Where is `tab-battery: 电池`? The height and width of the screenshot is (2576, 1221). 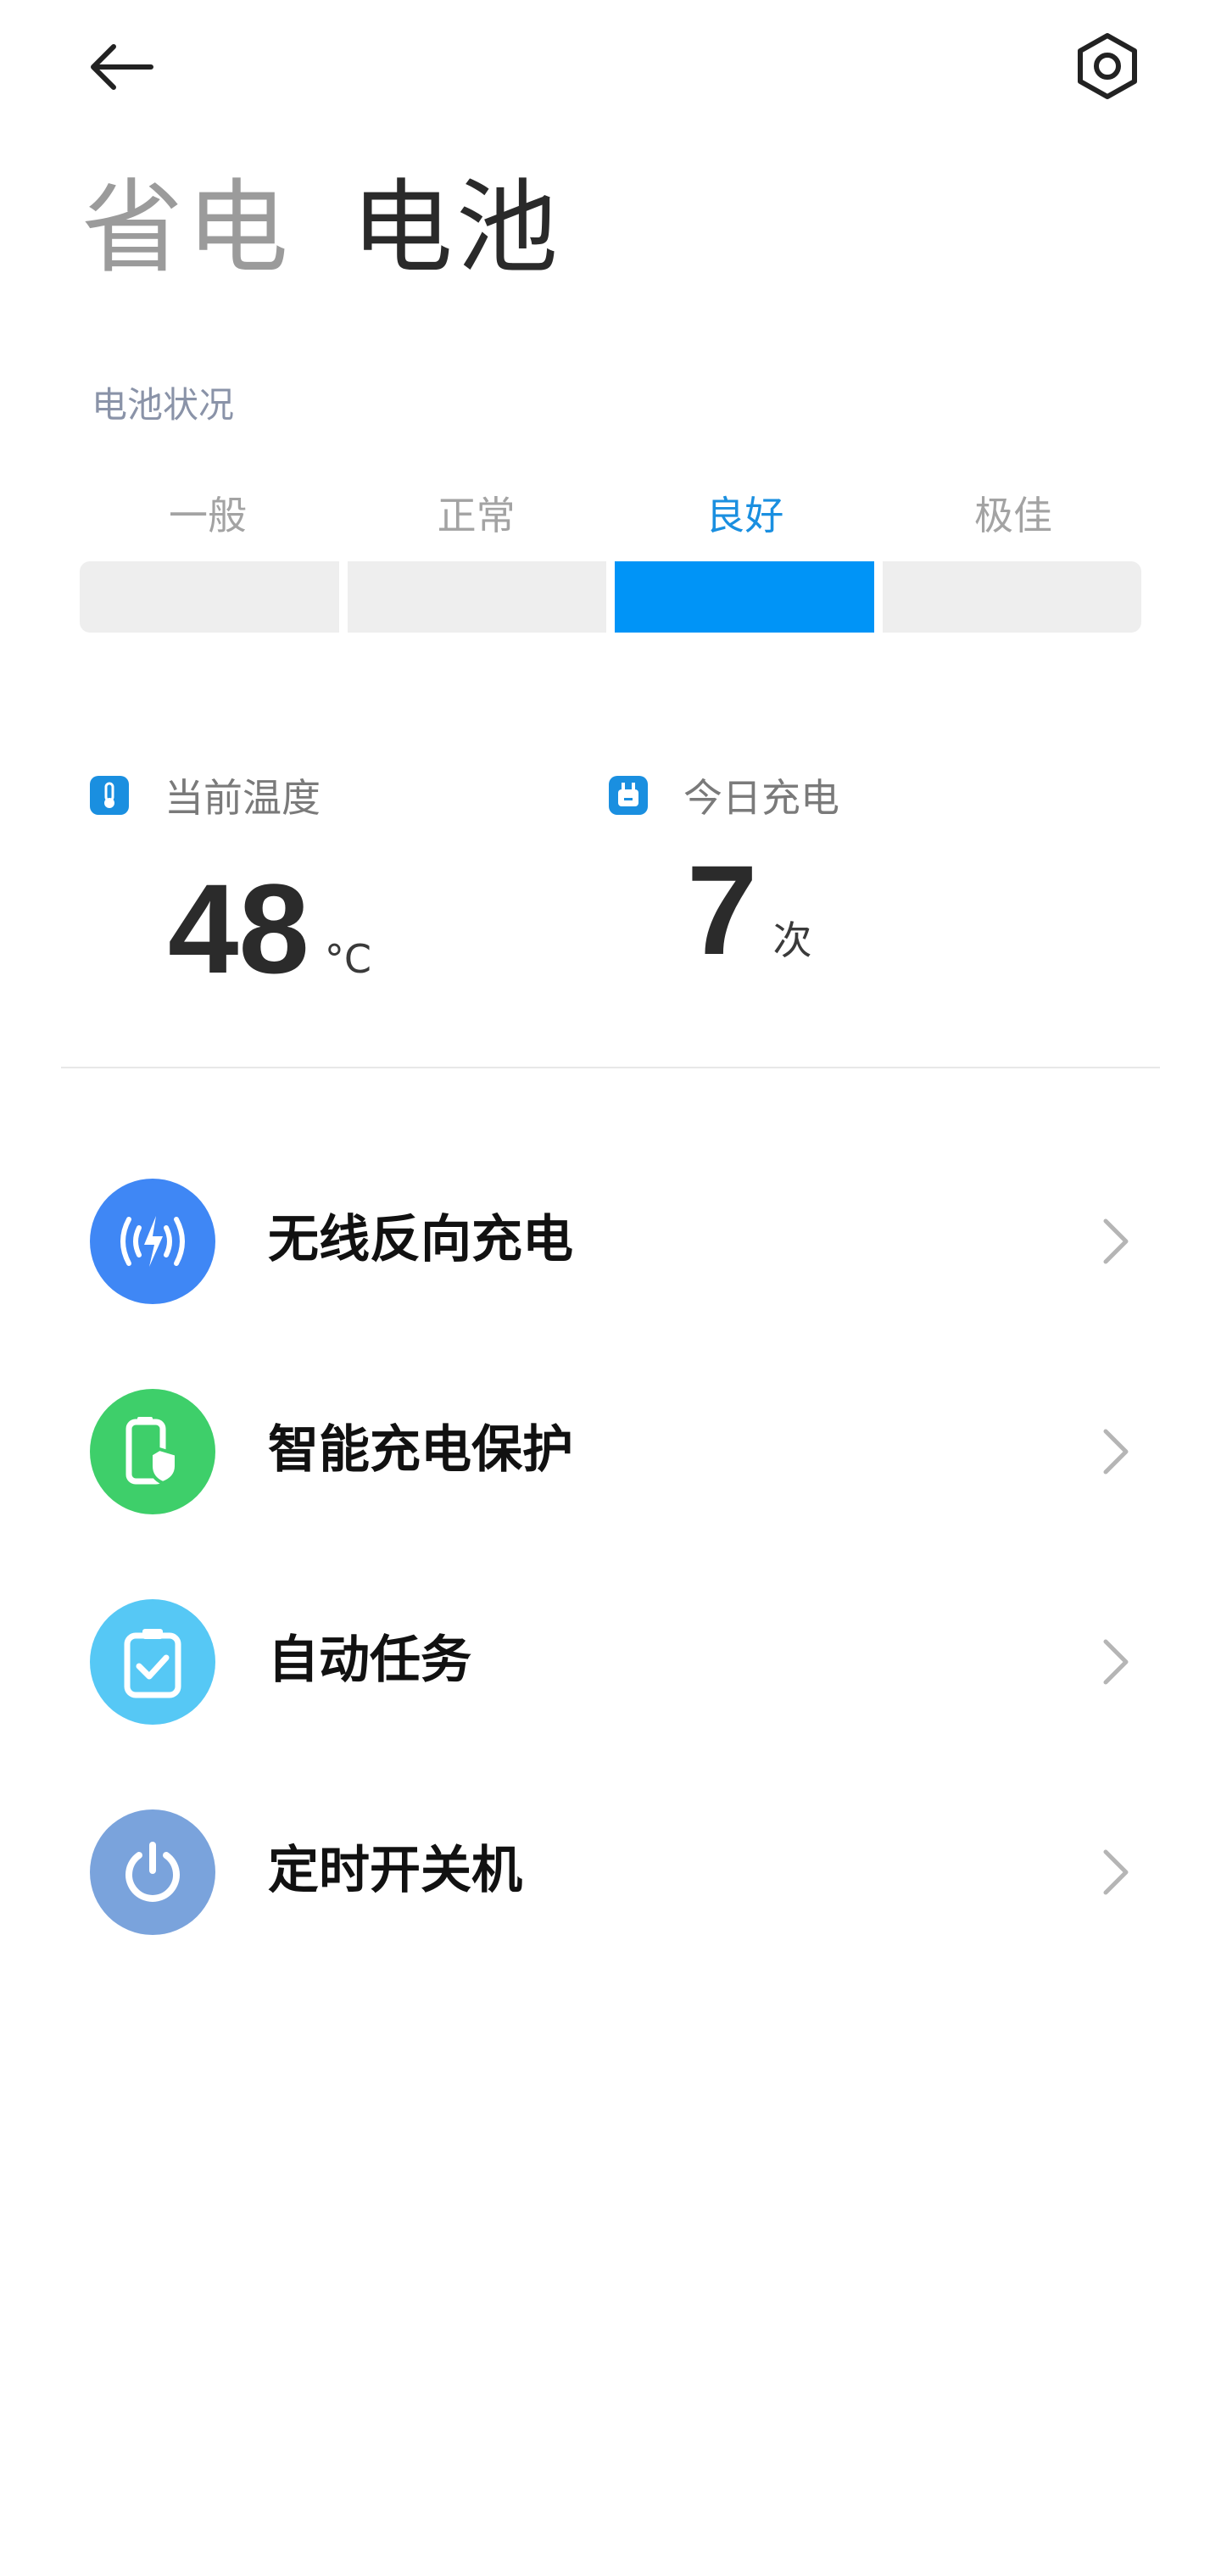 tab-battery: 电池 is located at coordinates (456, 229).